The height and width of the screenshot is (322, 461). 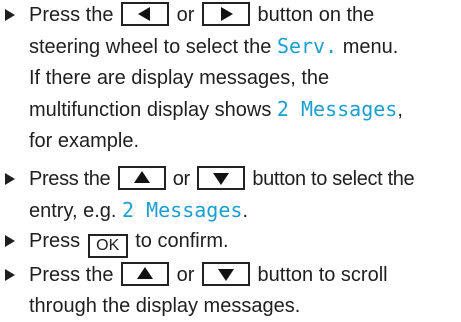 I want to click on step-1-line-5: for example., so click(x=243, y=141).